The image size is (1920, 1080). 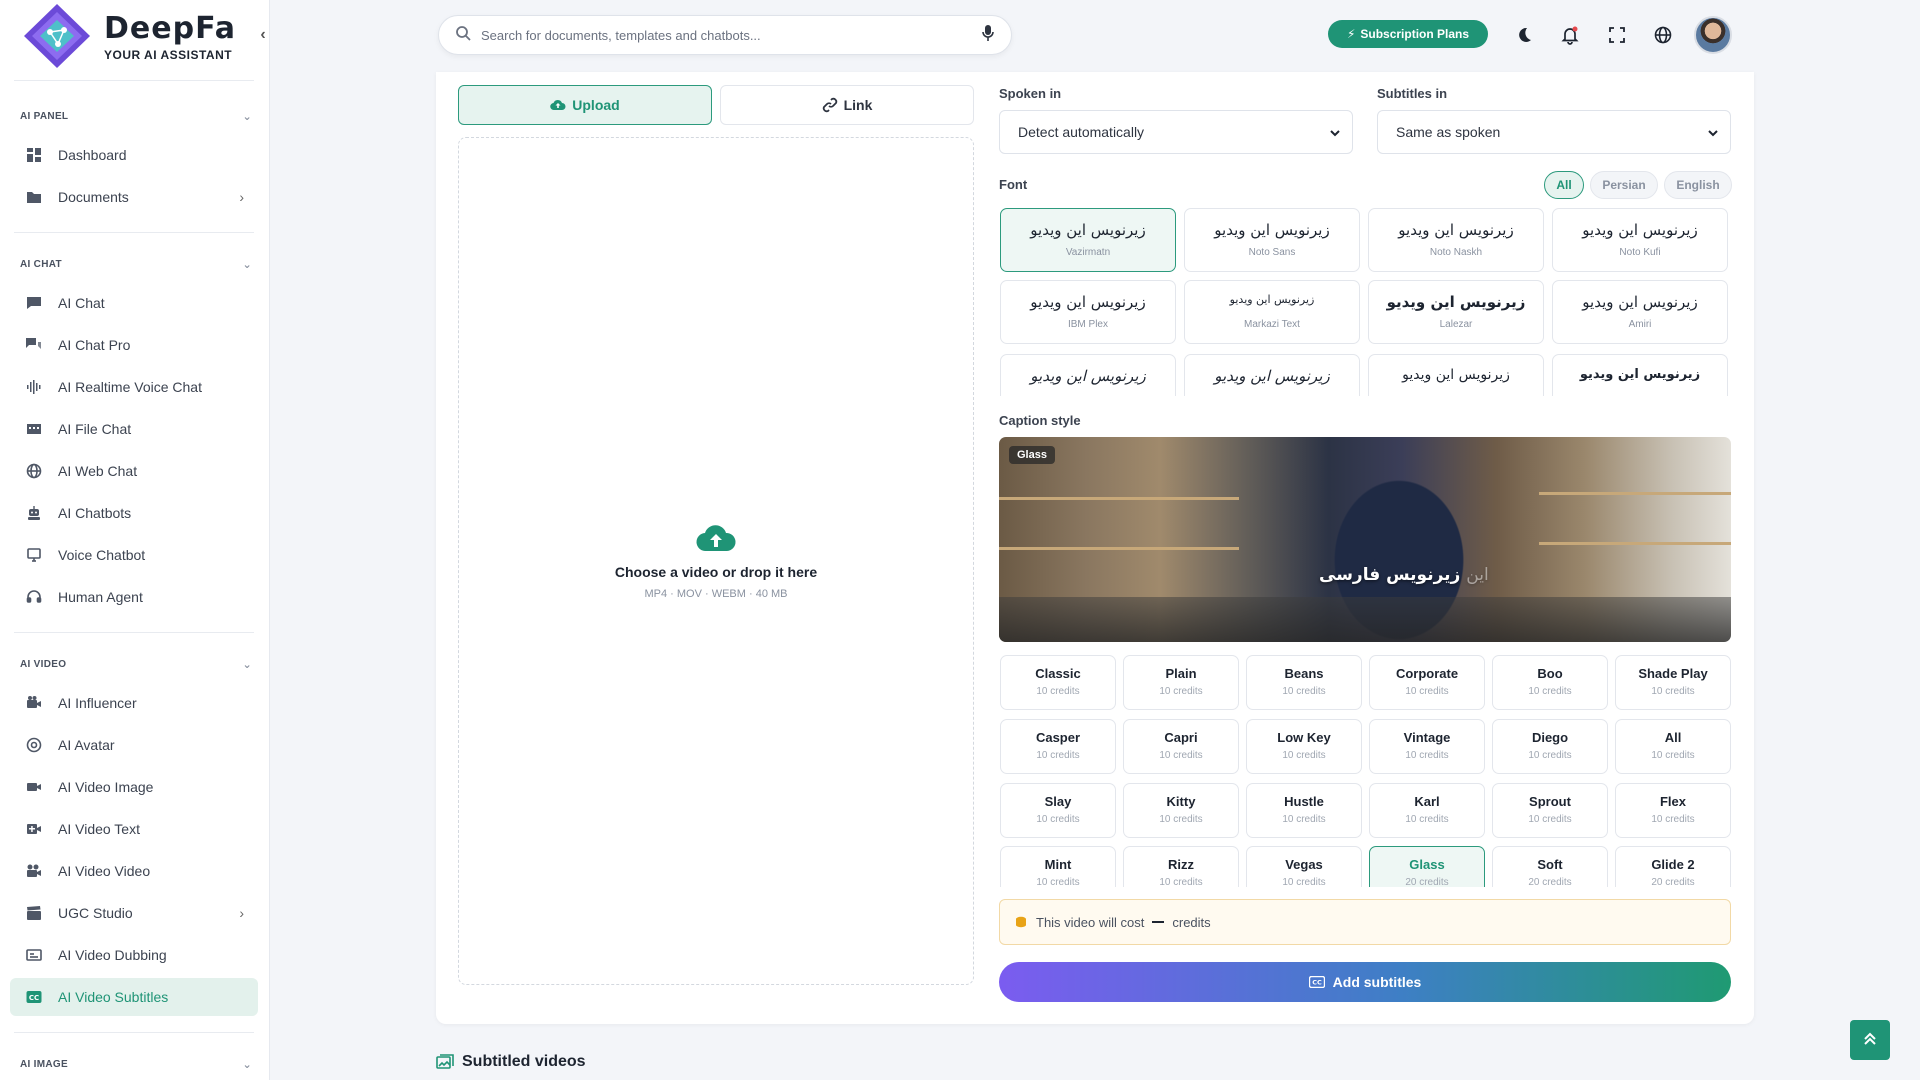 What do you see at coordinates (34, 913) in the screenshot?
I see `clapper-icon` at bounding box center [34, 913].